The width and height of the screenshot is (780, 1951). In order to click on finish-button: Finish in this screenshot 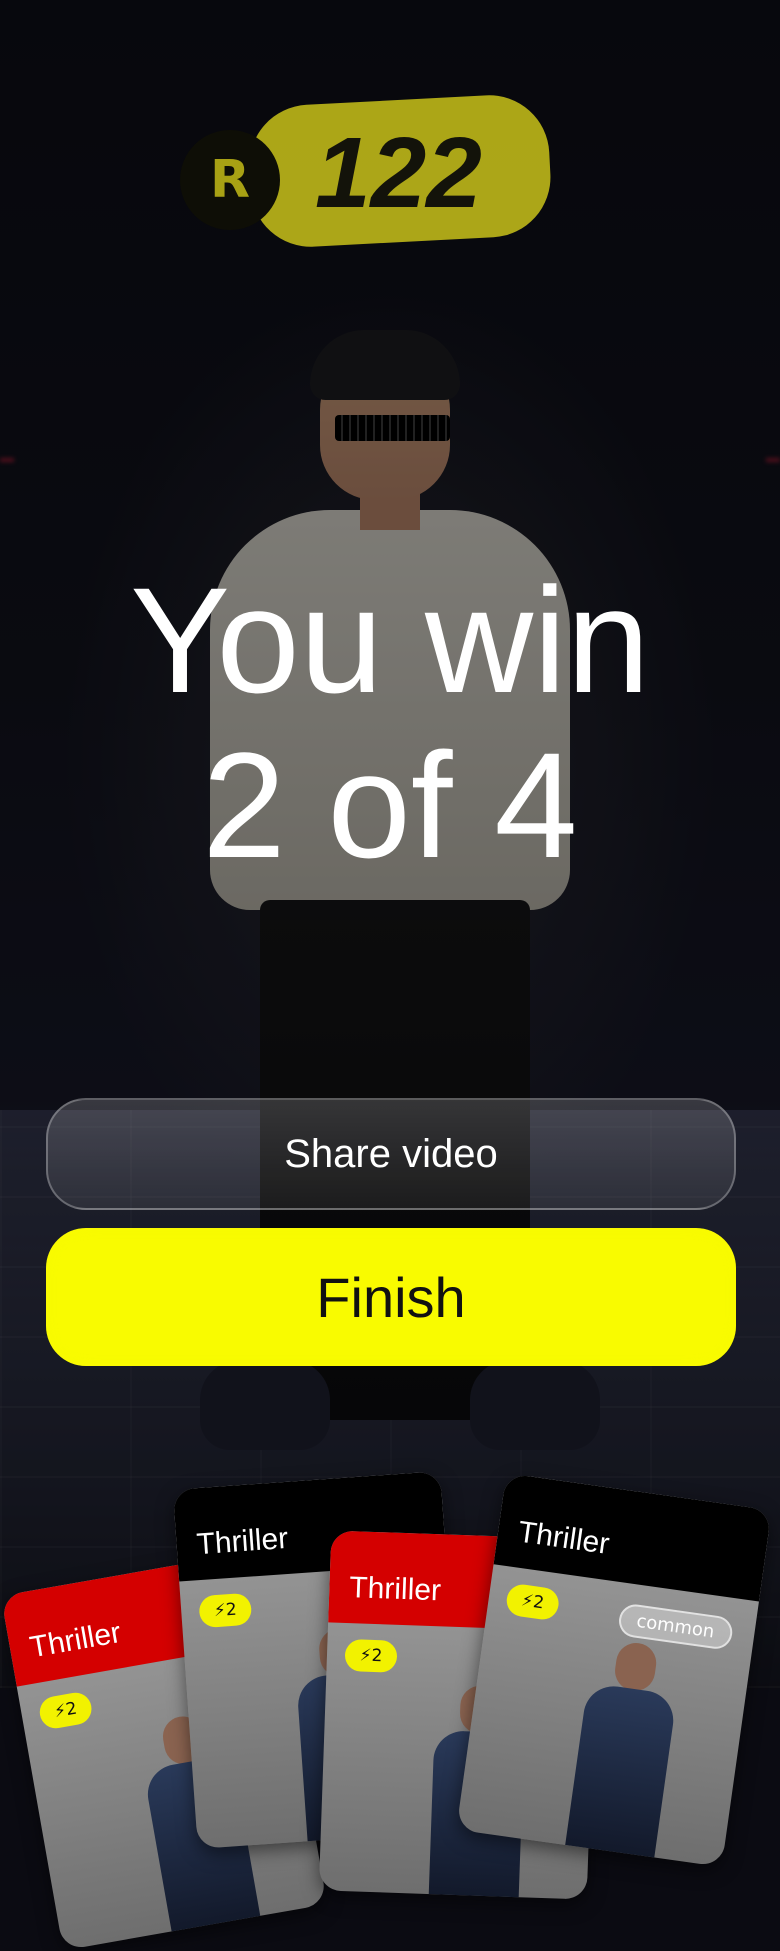, I will do `click(391, 1297)`.